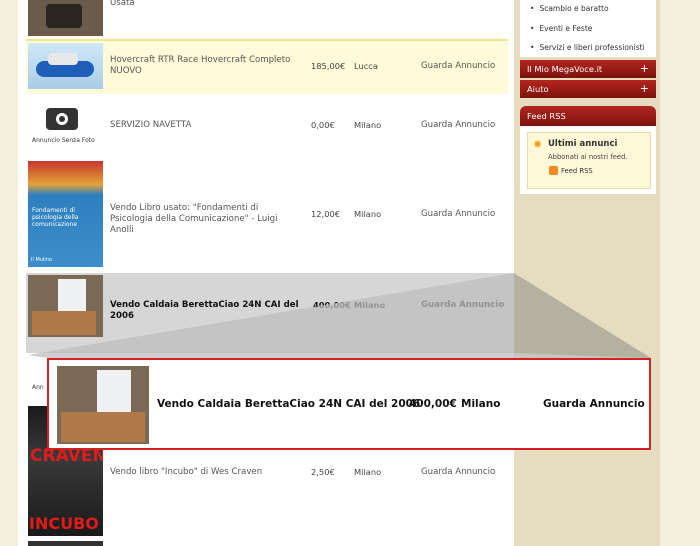  What do you see at coordinates (332, 305) in the screenshot?
I see `listing-price: 400,00€` at bounding box center [332, 305].